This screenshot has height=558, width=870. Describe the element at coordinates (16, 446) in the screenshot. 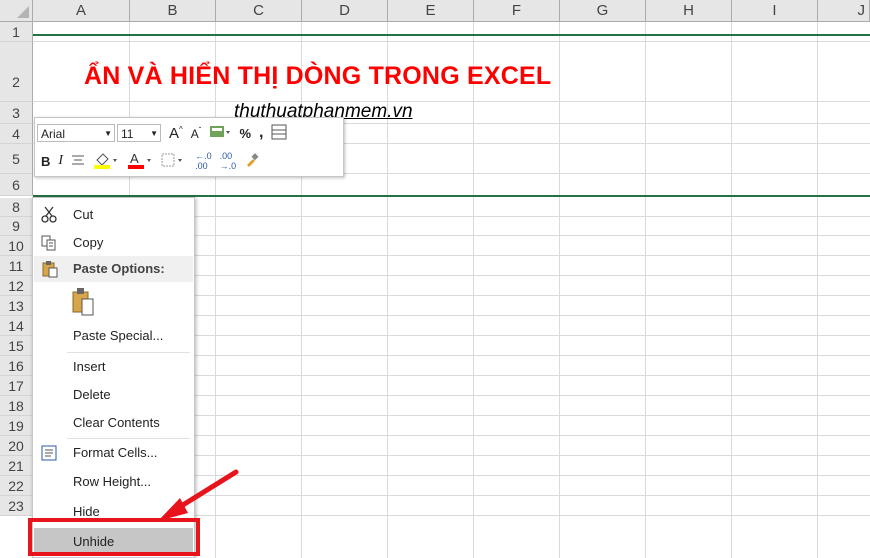

I see `row-header-20: 20` at that location.